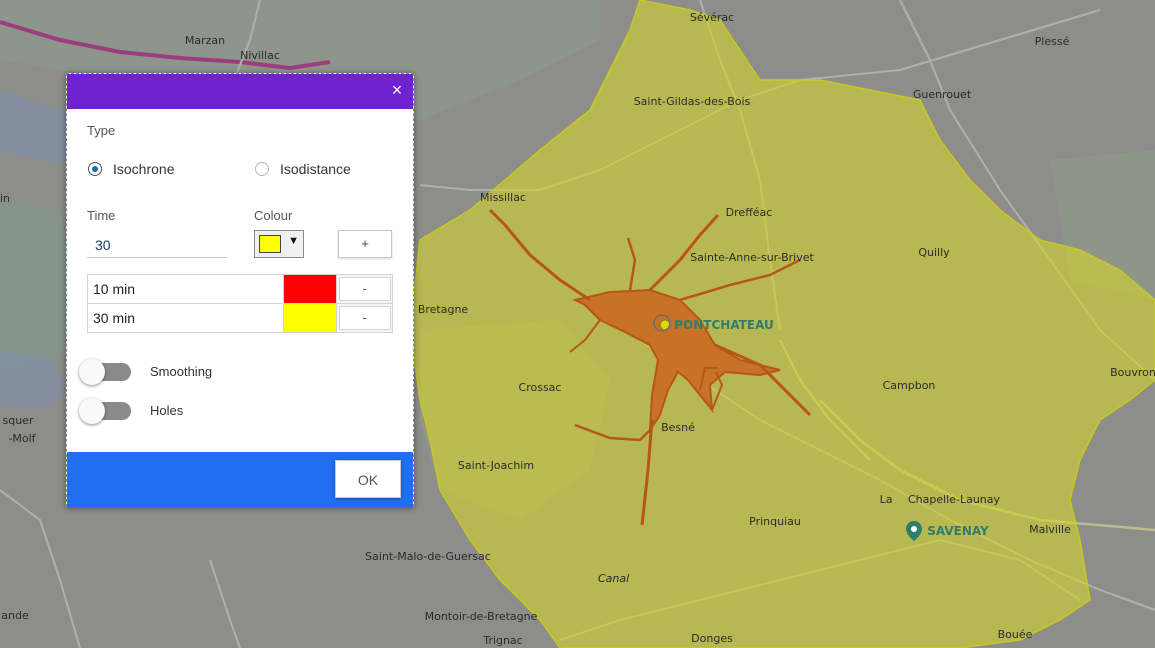  I want to click on place-label: Chapelle-Launay, so click(954, 499).